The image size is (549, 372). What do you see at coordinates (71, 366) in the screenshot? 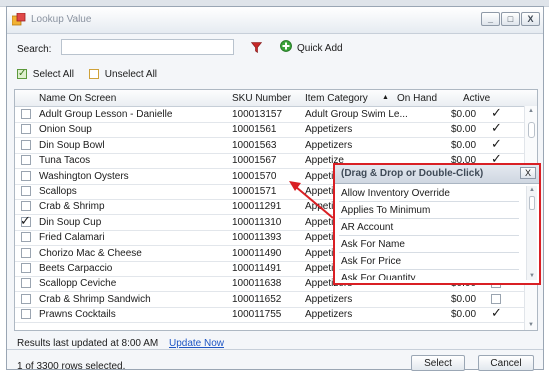
I see `rows-selected-text: 1 of 3300 rows selected.` at bounding box center [71, 366].